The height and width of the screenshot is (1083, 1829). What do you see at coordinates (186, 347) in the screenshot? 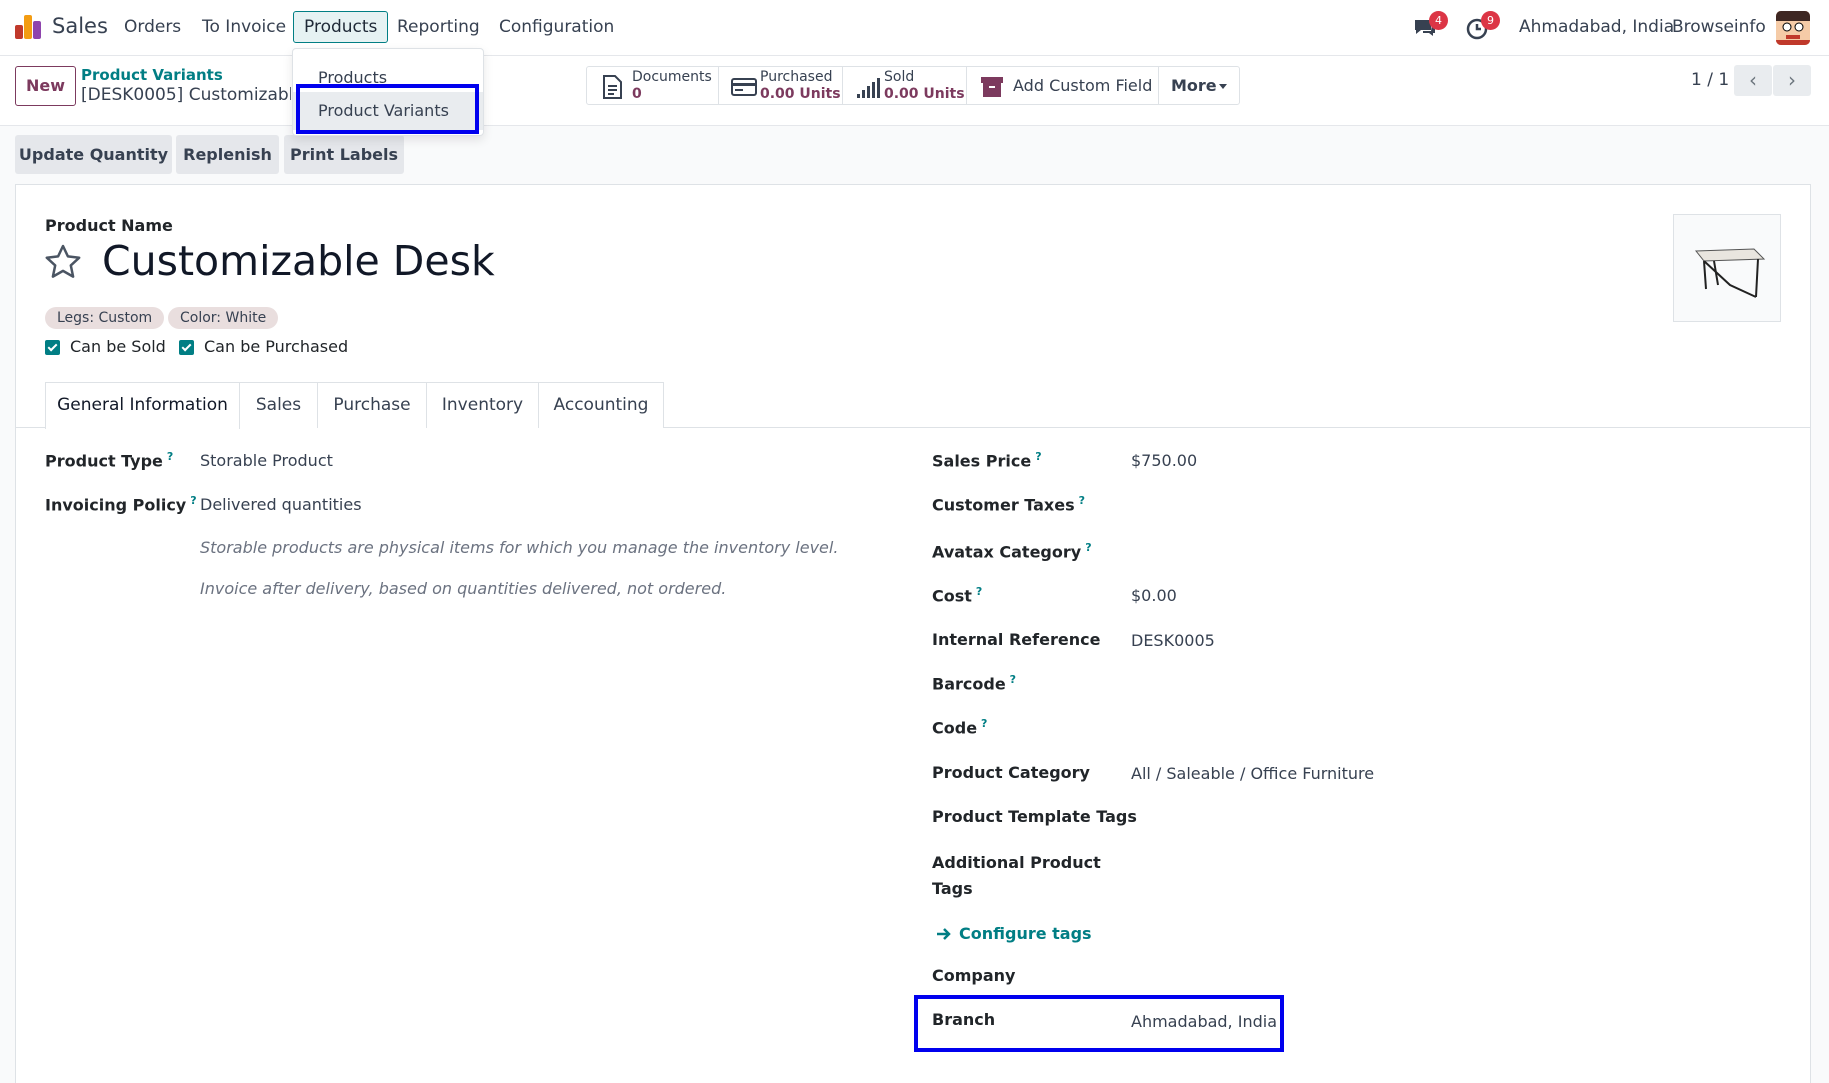
I see `can-be-purchased-checkbox` at bounding box center [186, 347].